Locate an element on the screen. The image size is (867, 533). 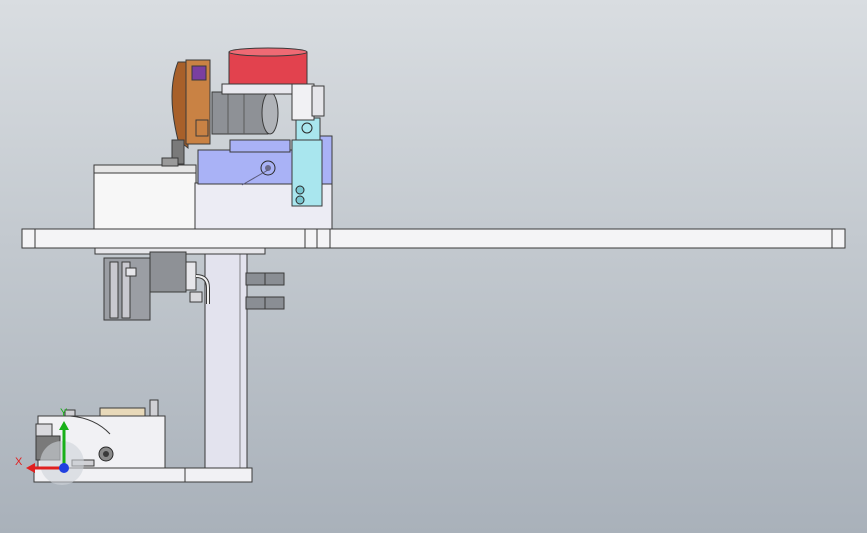
coordinate-triad: X Y is located at coordinates (54, 445).